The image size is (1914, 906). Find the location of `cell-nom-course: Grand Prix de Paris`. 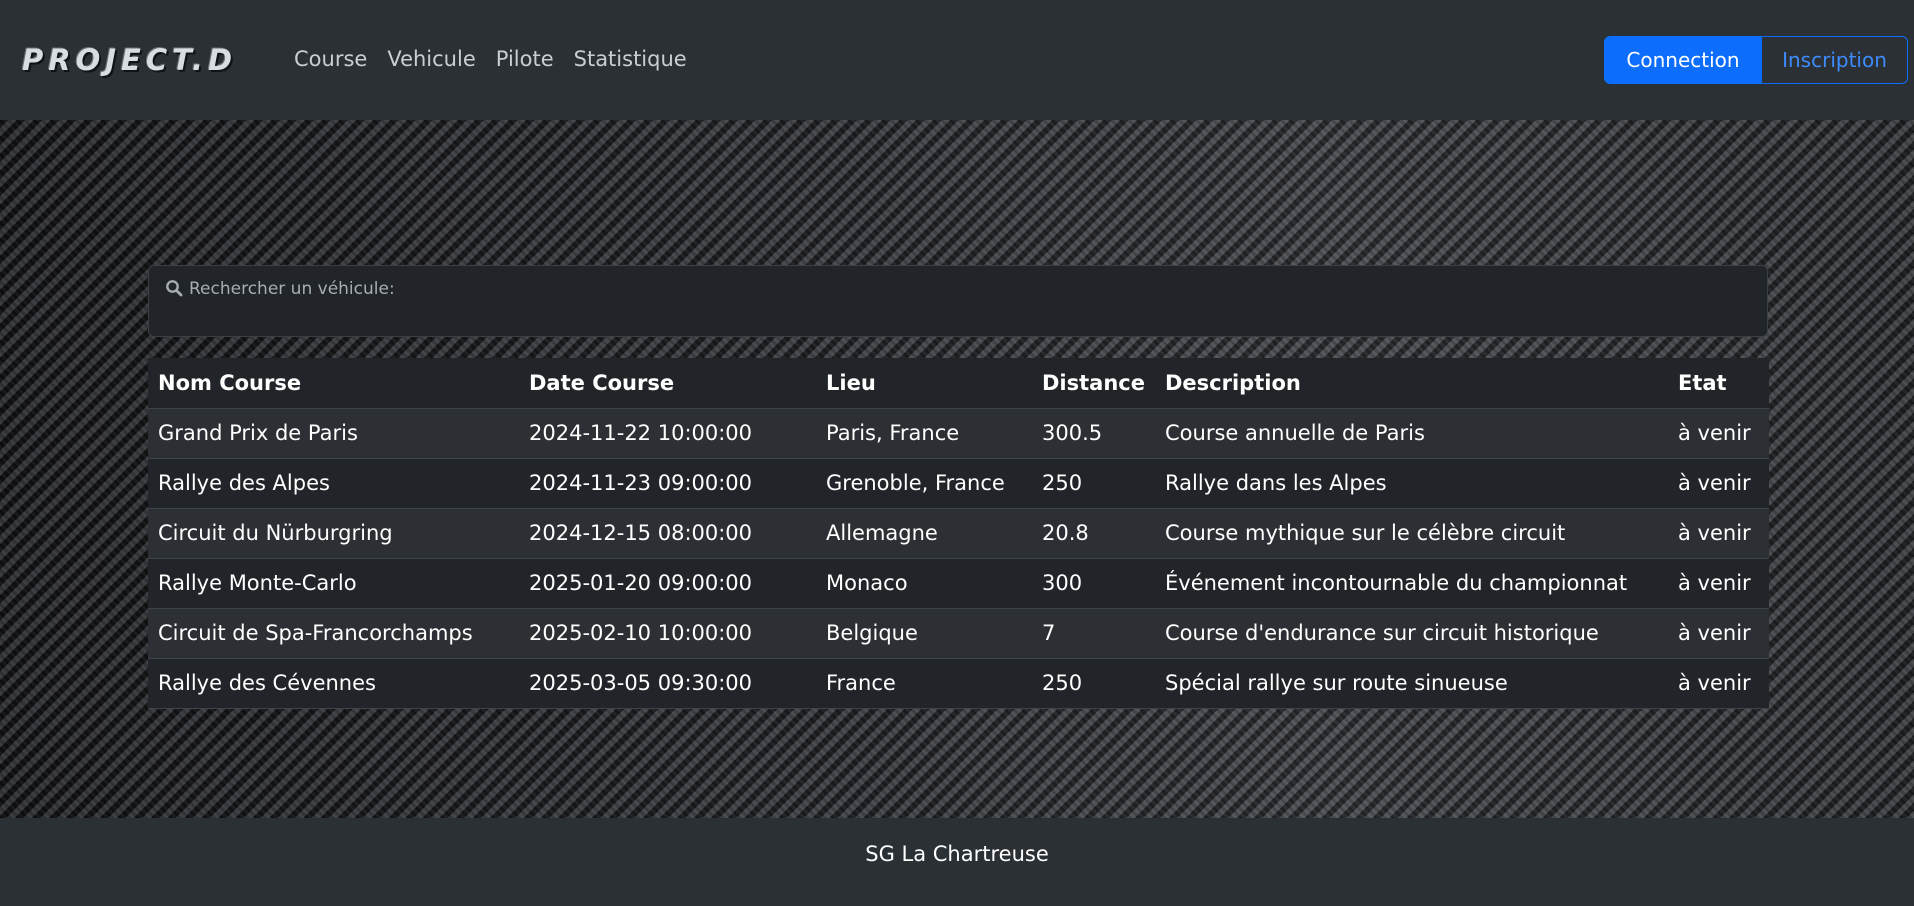

cell-nom-course: Grand Prix de Paris is located at coordinates (333, 433).